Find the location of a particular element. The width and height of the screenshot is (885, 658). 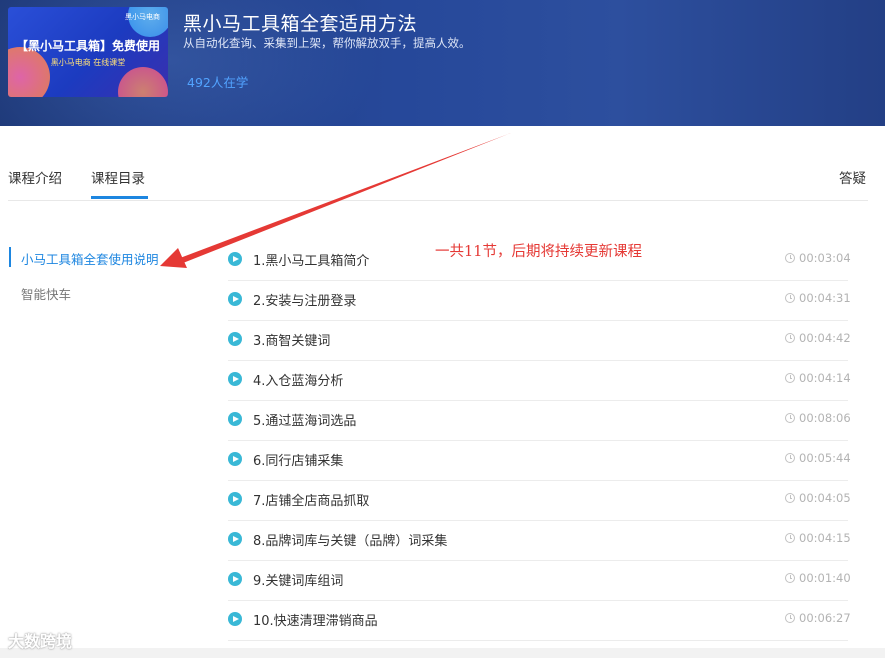

bottom-bar is located at coordinates (442, 653).